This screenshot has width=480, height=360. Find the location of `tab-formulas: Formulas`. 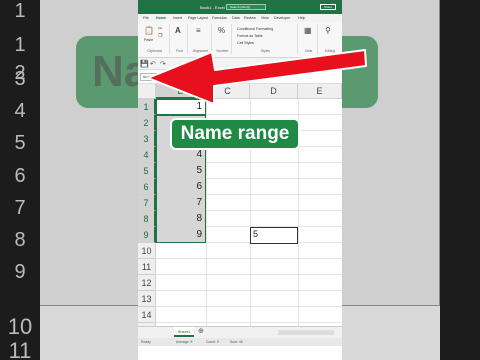

tab-formulas: Formulas is located at coordinates (219, 18).